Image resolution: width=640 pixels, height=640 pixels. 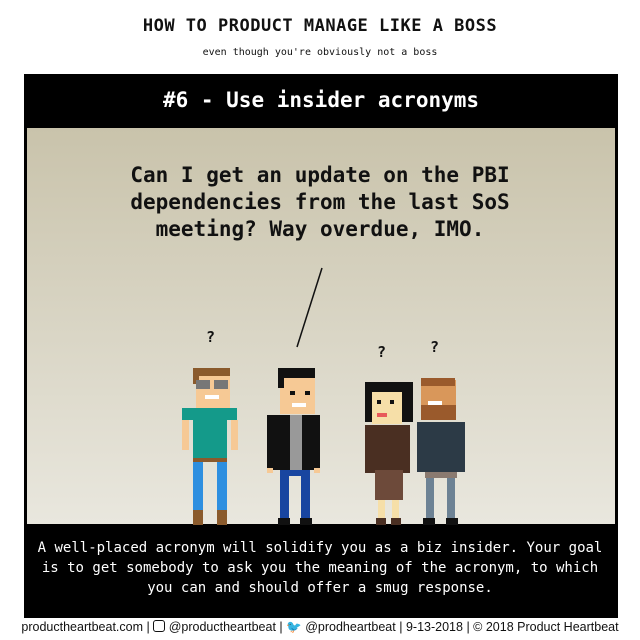 I want to click on character-glasses-man, so click(x=210, y=446).